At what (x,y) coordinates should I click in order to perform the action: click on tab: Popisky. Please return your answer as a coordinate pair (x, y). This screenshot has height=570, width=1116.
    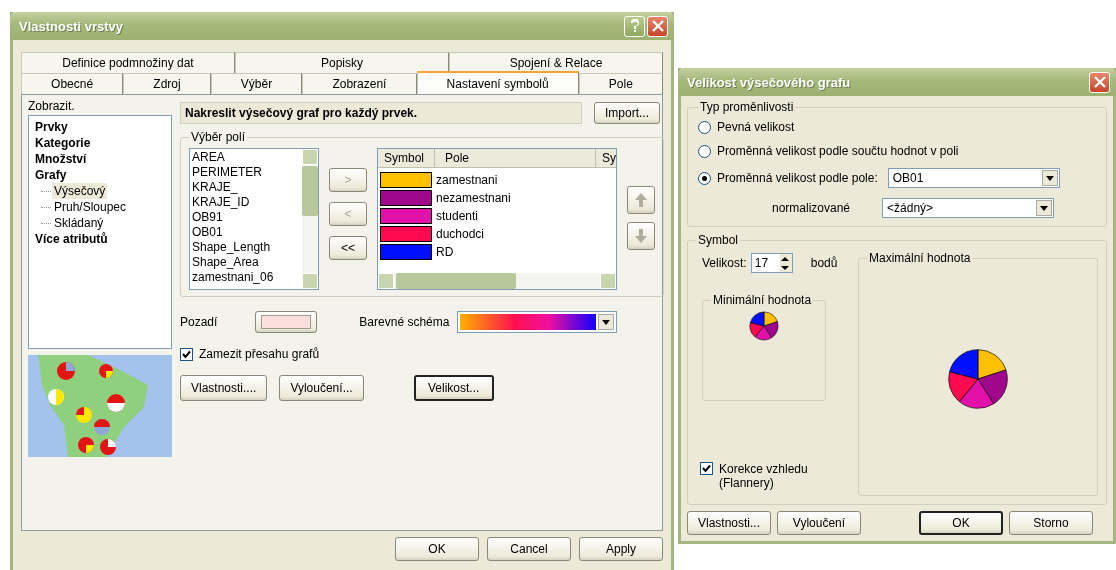
    Looking at the image, I should click on (342, 62).